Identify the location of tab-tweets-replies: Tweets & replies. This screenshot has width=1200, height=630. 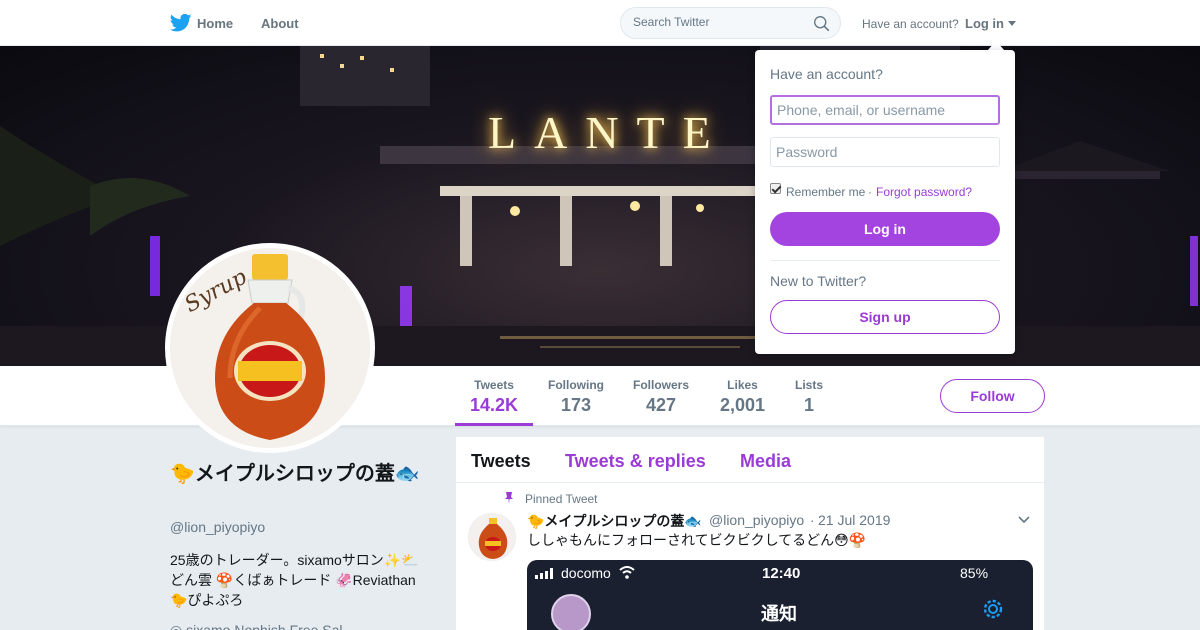
(635, 461).